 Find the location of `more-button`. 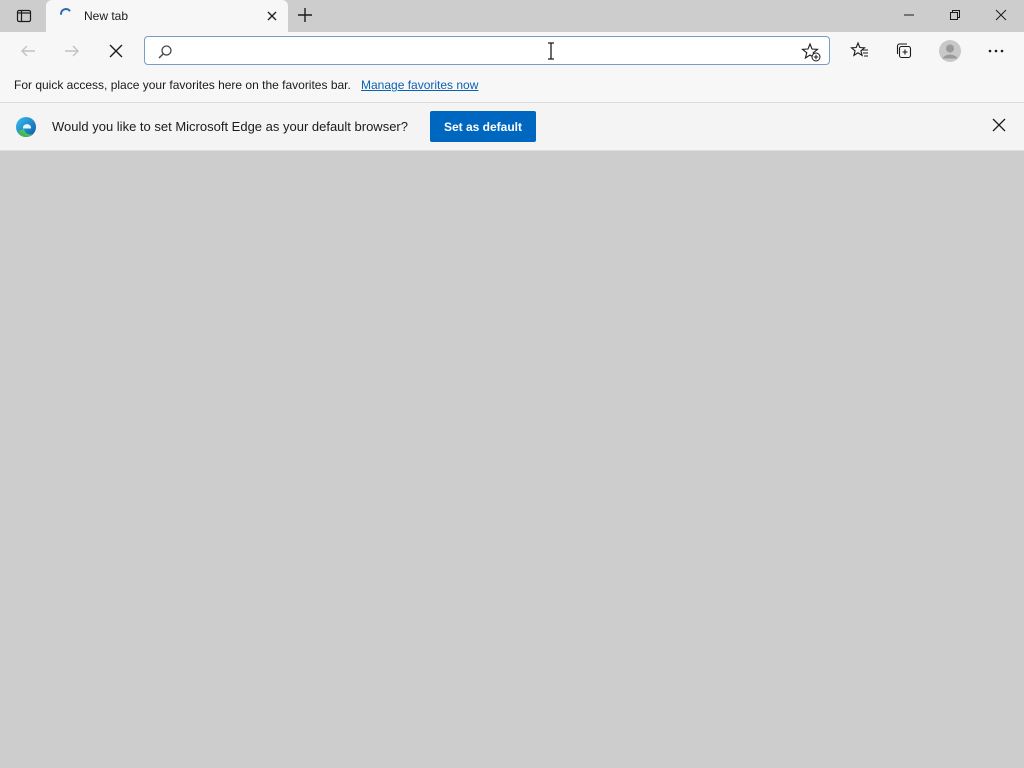

more-button is located at coordinates (996, 51).